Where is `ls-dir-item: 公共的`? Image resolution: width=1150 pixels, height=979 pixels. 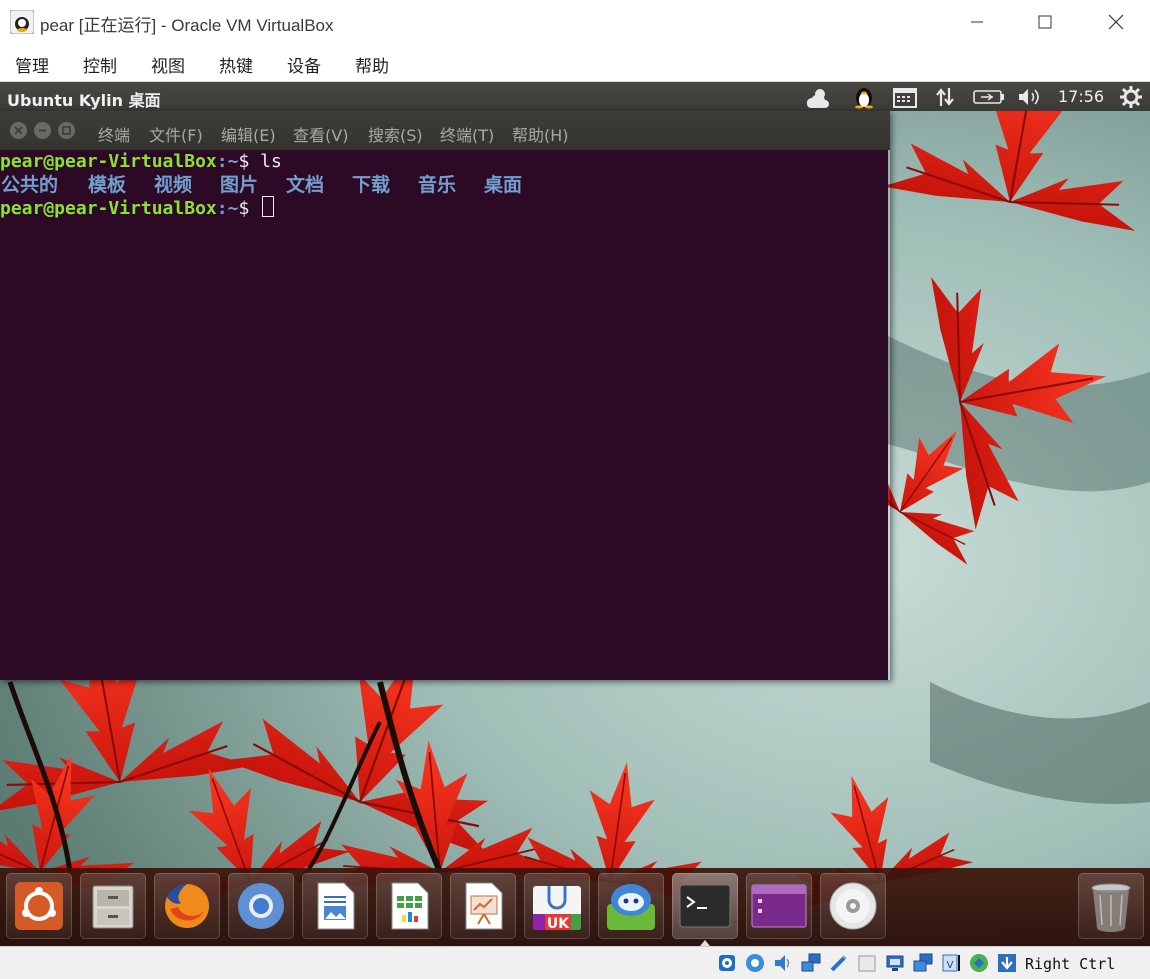
ls-dir-item: 公共的 is located at coordinates (30, 184).